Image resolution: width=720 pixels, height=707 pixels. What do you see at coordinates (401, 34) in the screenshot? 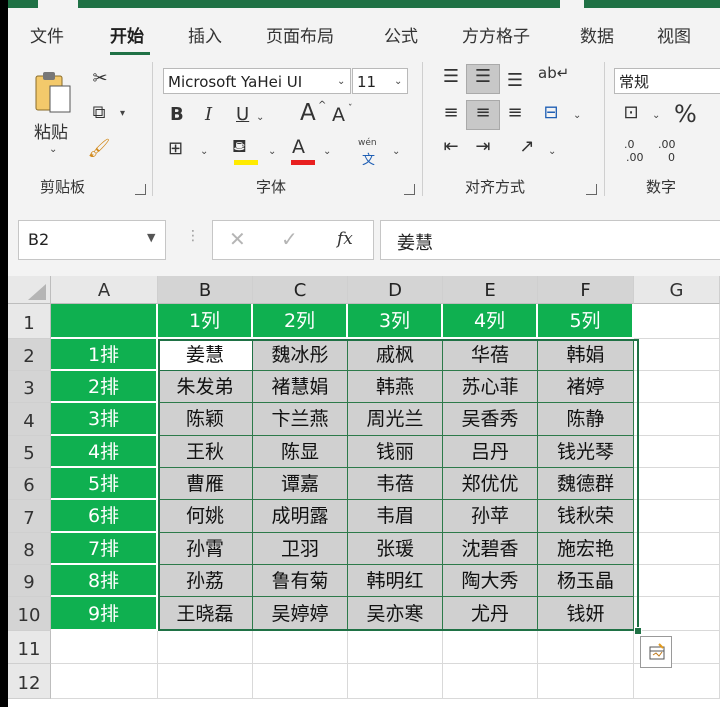
I see `tab-formulas: 公式` at bounding box center [401, 34].